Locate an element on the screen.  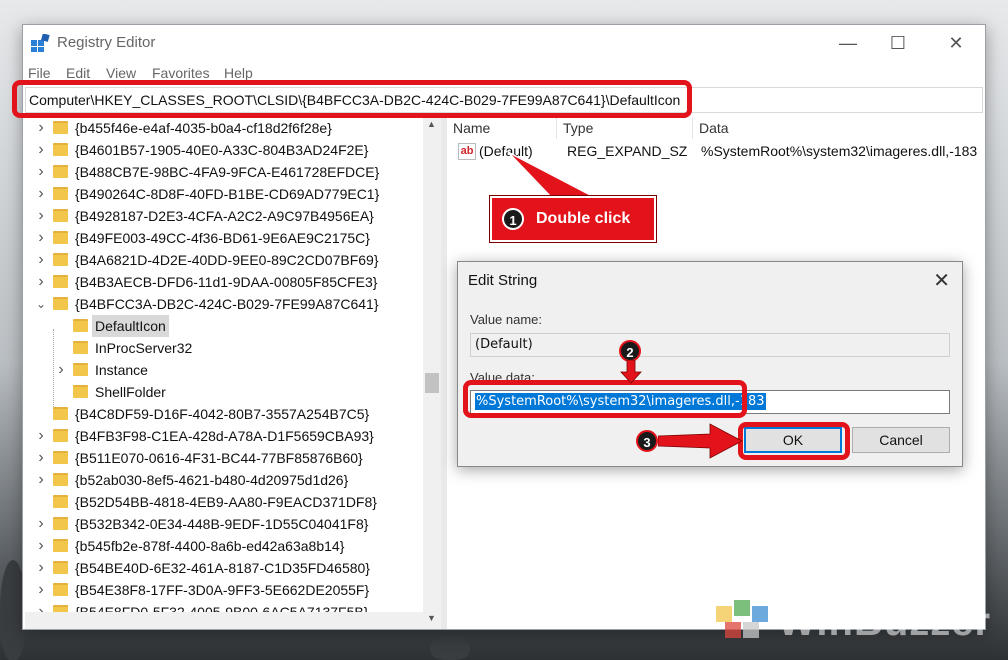
tree-item: ⌄ {B4BFCC3A-DB2C-424C-B029-7FE99A87C641} is located at coordinates (215, 304).